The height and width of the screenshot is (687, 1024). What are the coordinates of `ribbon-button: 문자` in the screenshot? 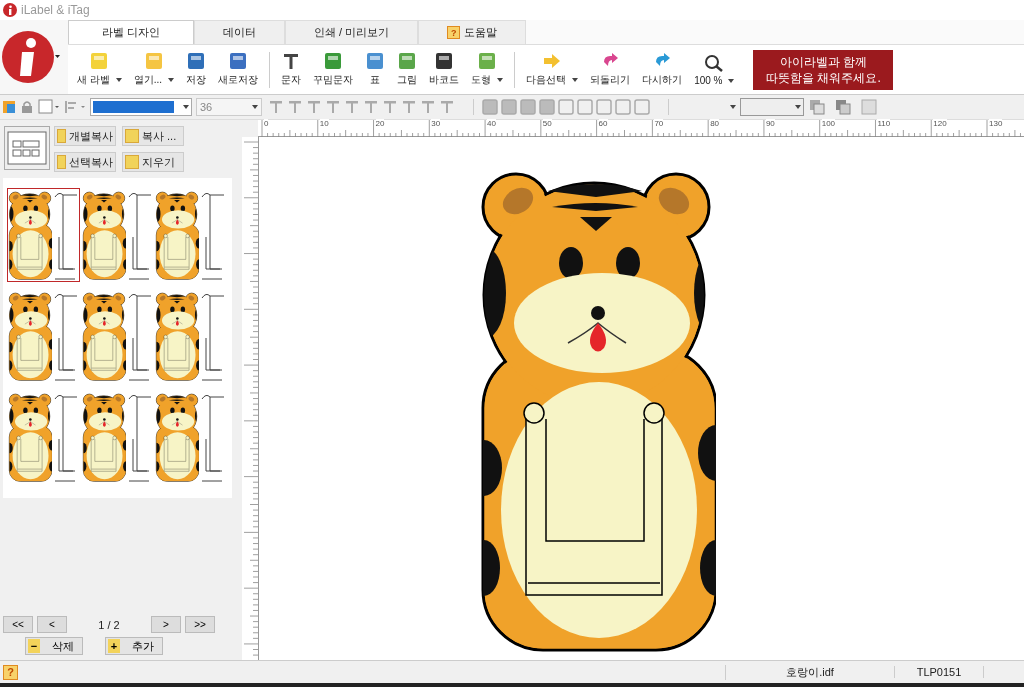 It's located at (291, 69).